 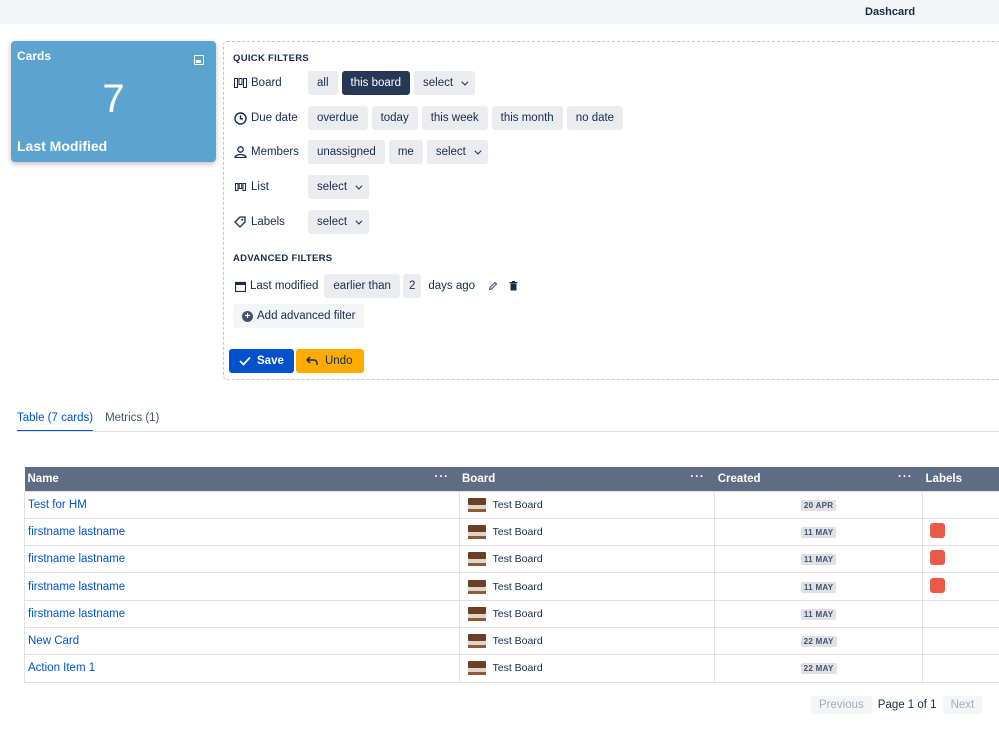 I want to click on column-labels-label: Labels, so click(x=943, y=478).